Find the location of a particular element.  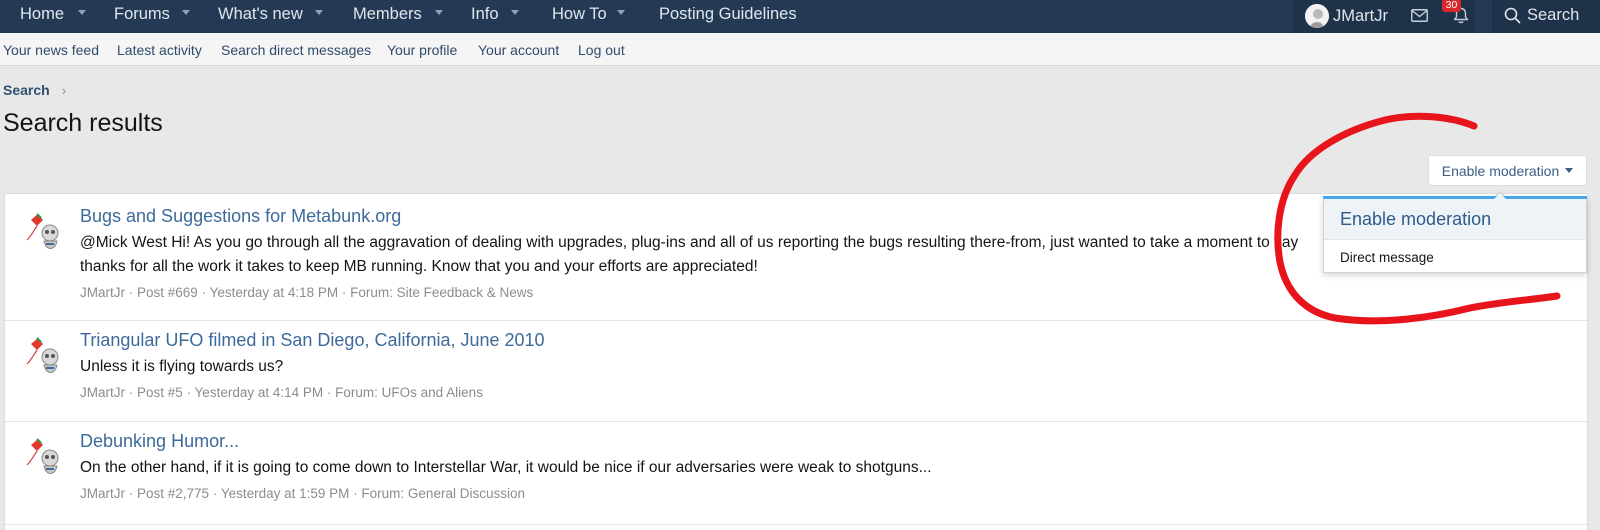

nav-home-label: Home is located at coordinates (42, 14).